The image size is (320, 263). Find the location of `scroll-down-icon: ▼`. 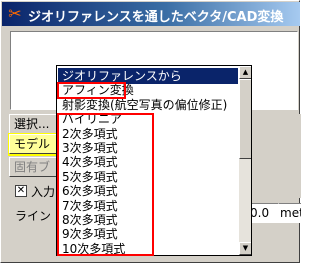

scroll-down-icon: ▼ is located at coordinates (245, 248).